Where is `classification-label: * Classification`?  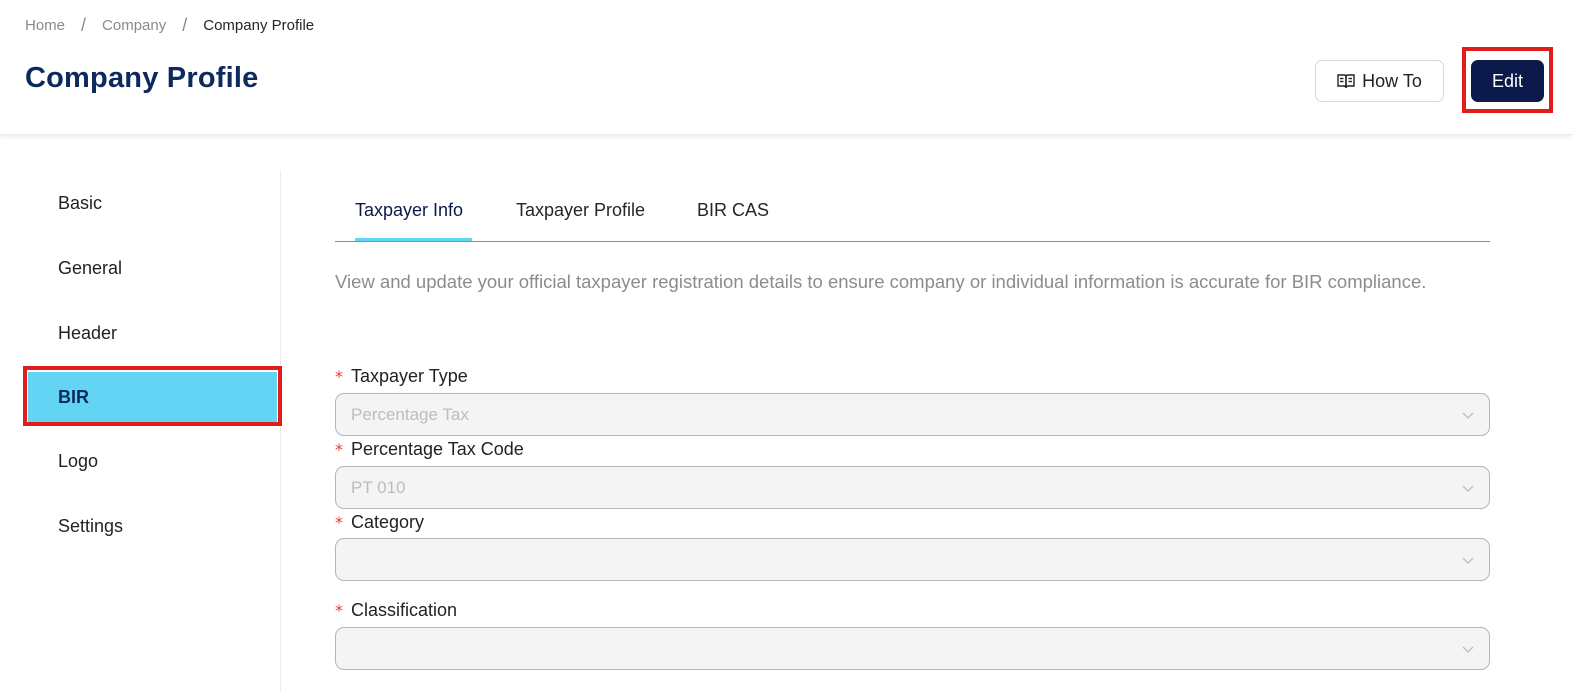 classification-label: * Classification is located at coordinates (396, 610).